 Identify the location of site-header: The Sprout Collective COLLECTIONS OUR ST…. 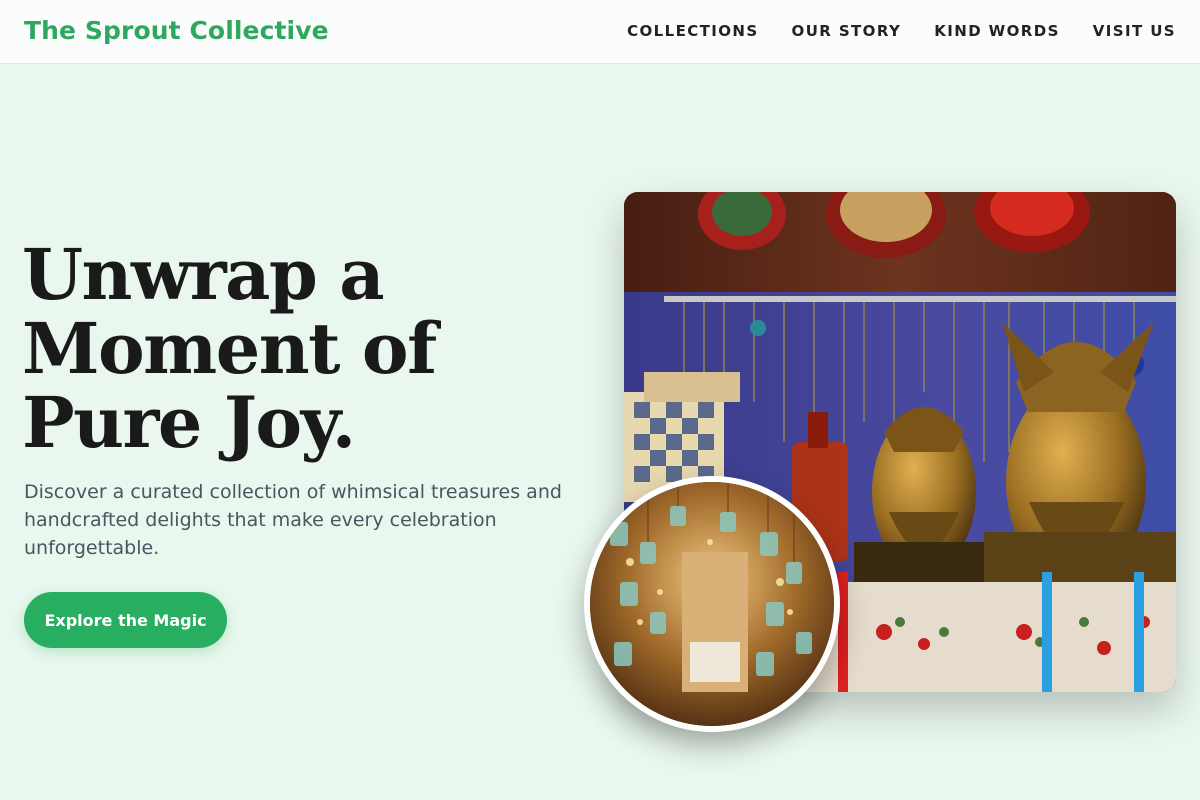
(600, 32).